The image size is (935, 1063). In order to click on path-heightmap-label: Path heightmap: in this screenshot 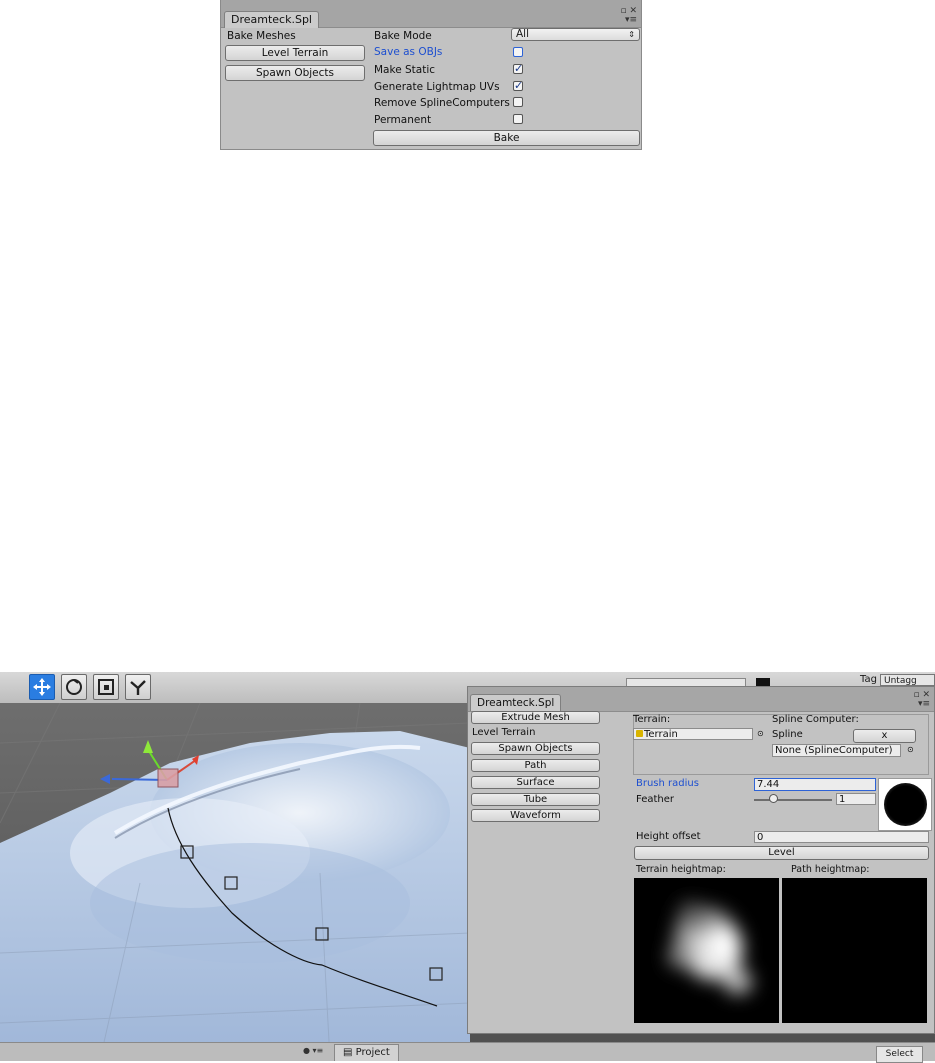, I will do `click(830, 869)`.